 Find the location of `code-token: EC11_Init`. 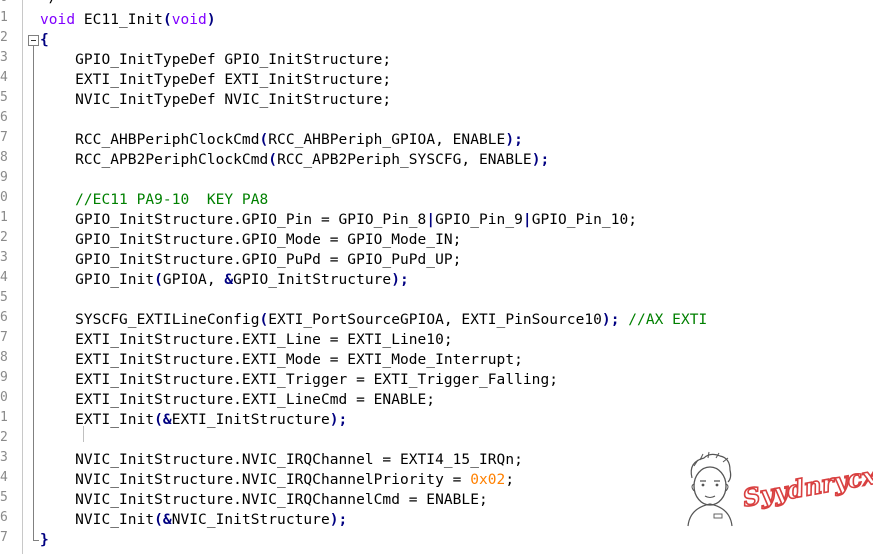

code-token: EC11_Init is located at coordinates (123, 20).